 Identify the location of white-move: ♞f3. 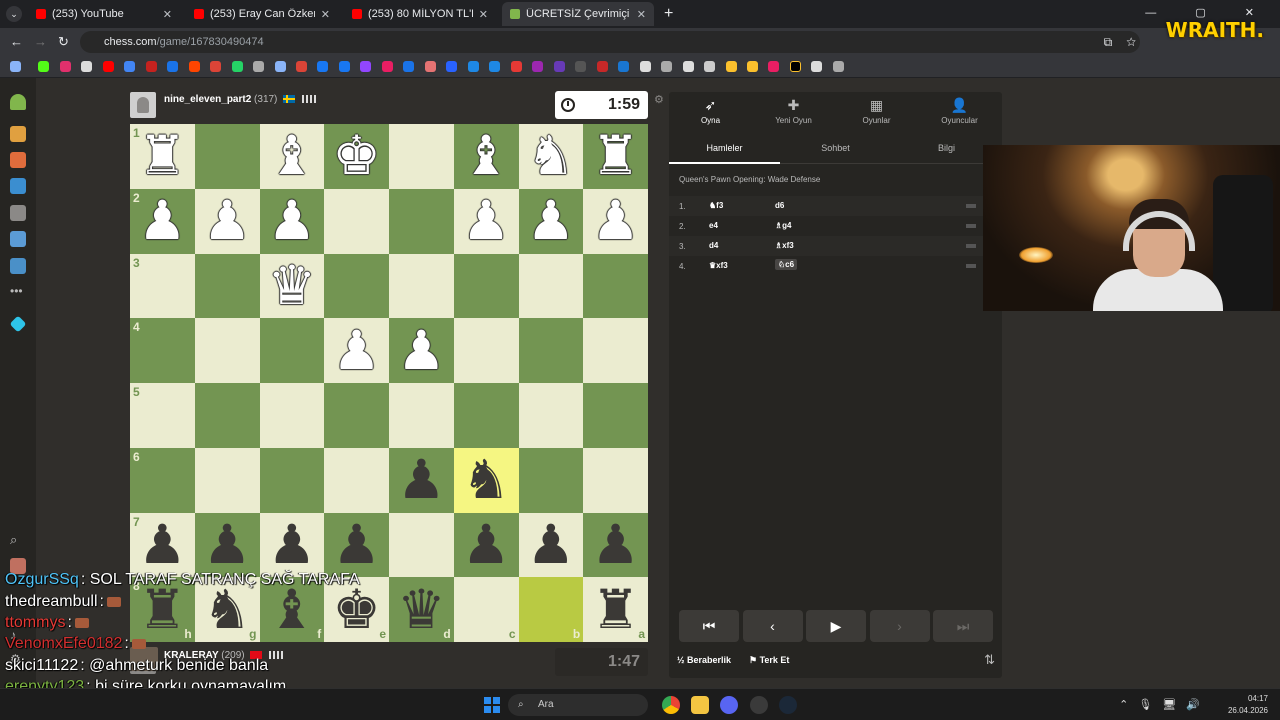
(716, 205).